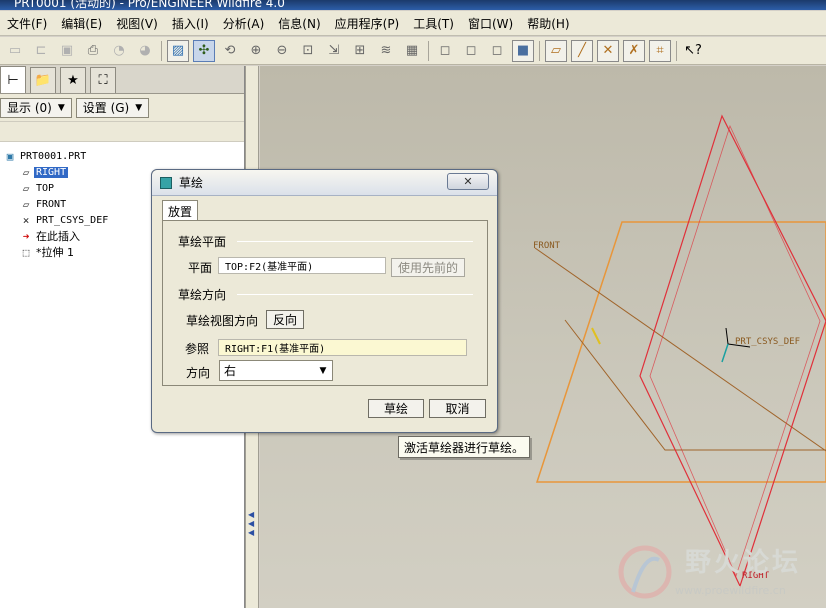 The height and width of the screenshot is (608, 826). I want to click on reorient-icon: ⇲, so click(334, 51).